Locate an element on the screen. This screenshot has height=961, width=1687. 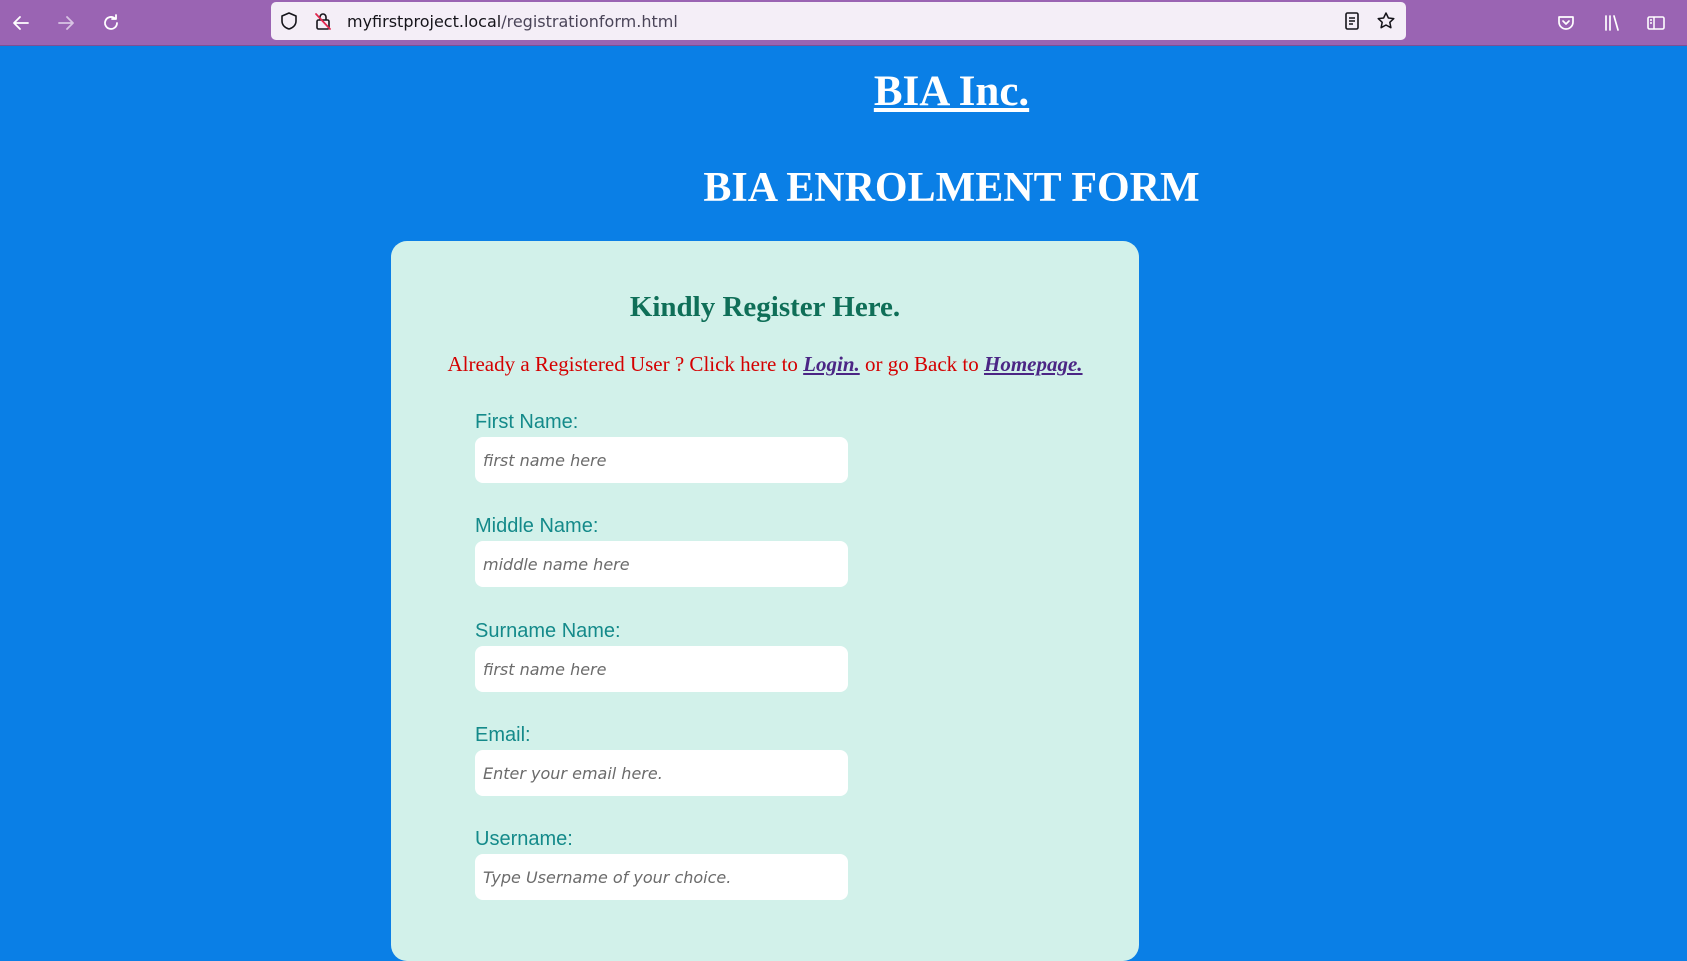
username-label: Username: is located at coordinates (524, 839).